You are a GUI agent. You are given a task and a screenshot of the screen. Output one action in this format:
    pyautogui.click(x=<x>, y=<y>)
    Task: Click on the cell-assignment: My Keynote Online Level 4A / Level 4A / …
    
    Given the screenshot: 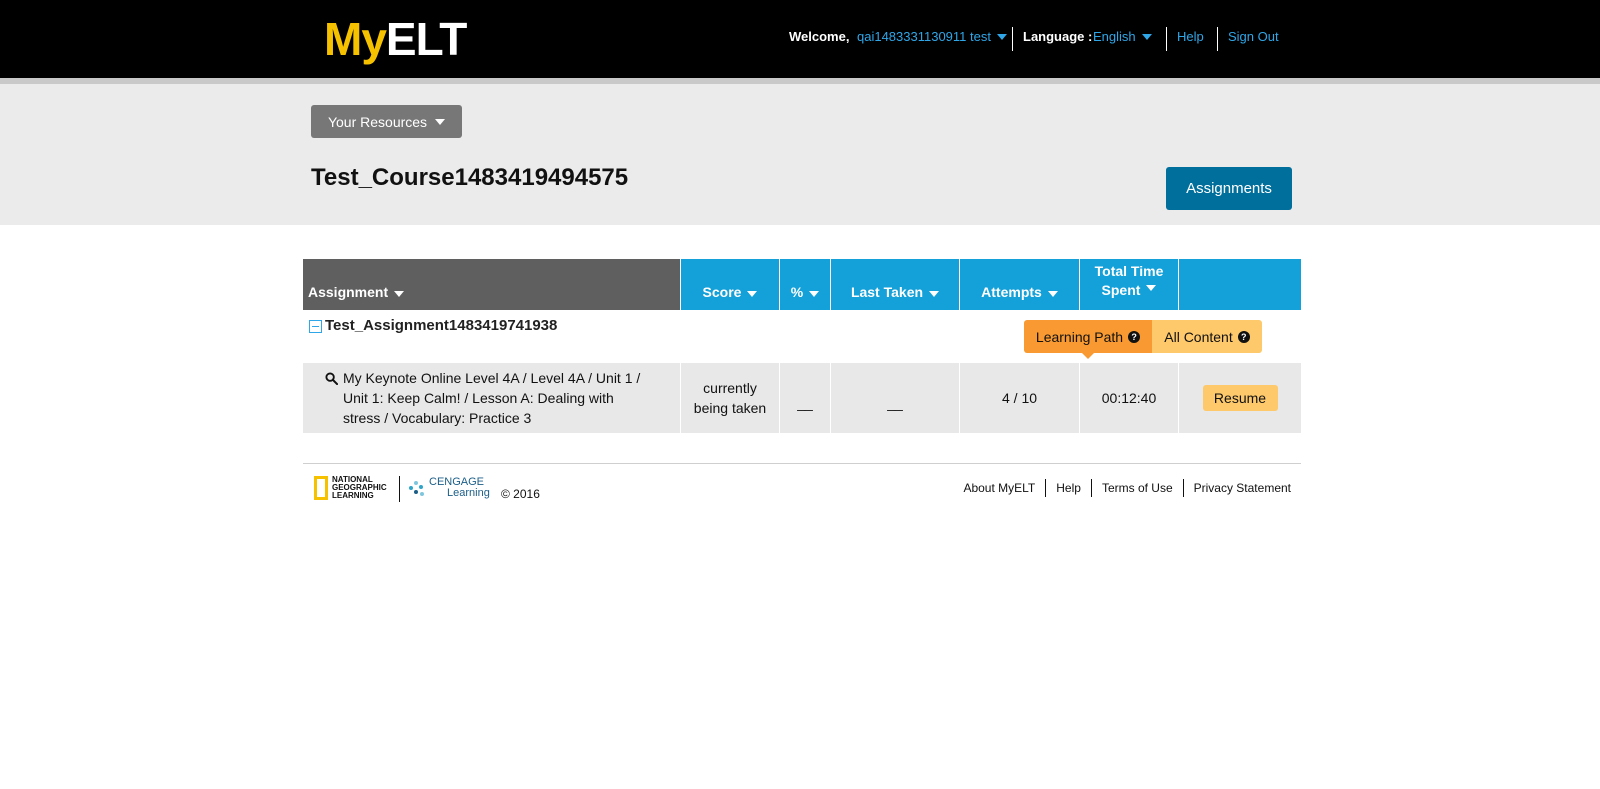 What is the action you would take?
    pyautogui.click(x=492, y=398)
    